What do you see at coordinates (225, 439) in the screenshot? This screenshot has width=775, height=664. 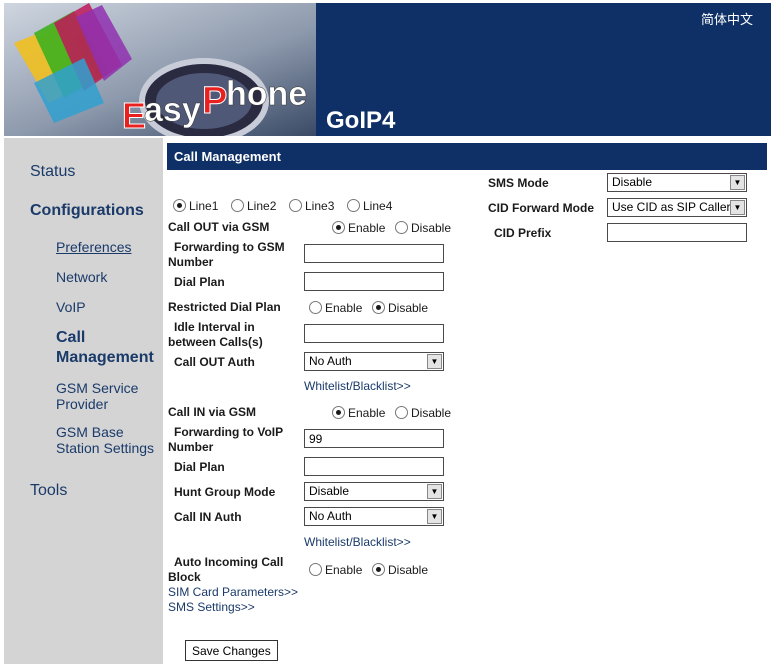 I see `forwarding-voip-label: Forwarding to VoIP Number` at bounding box center [225, 439].